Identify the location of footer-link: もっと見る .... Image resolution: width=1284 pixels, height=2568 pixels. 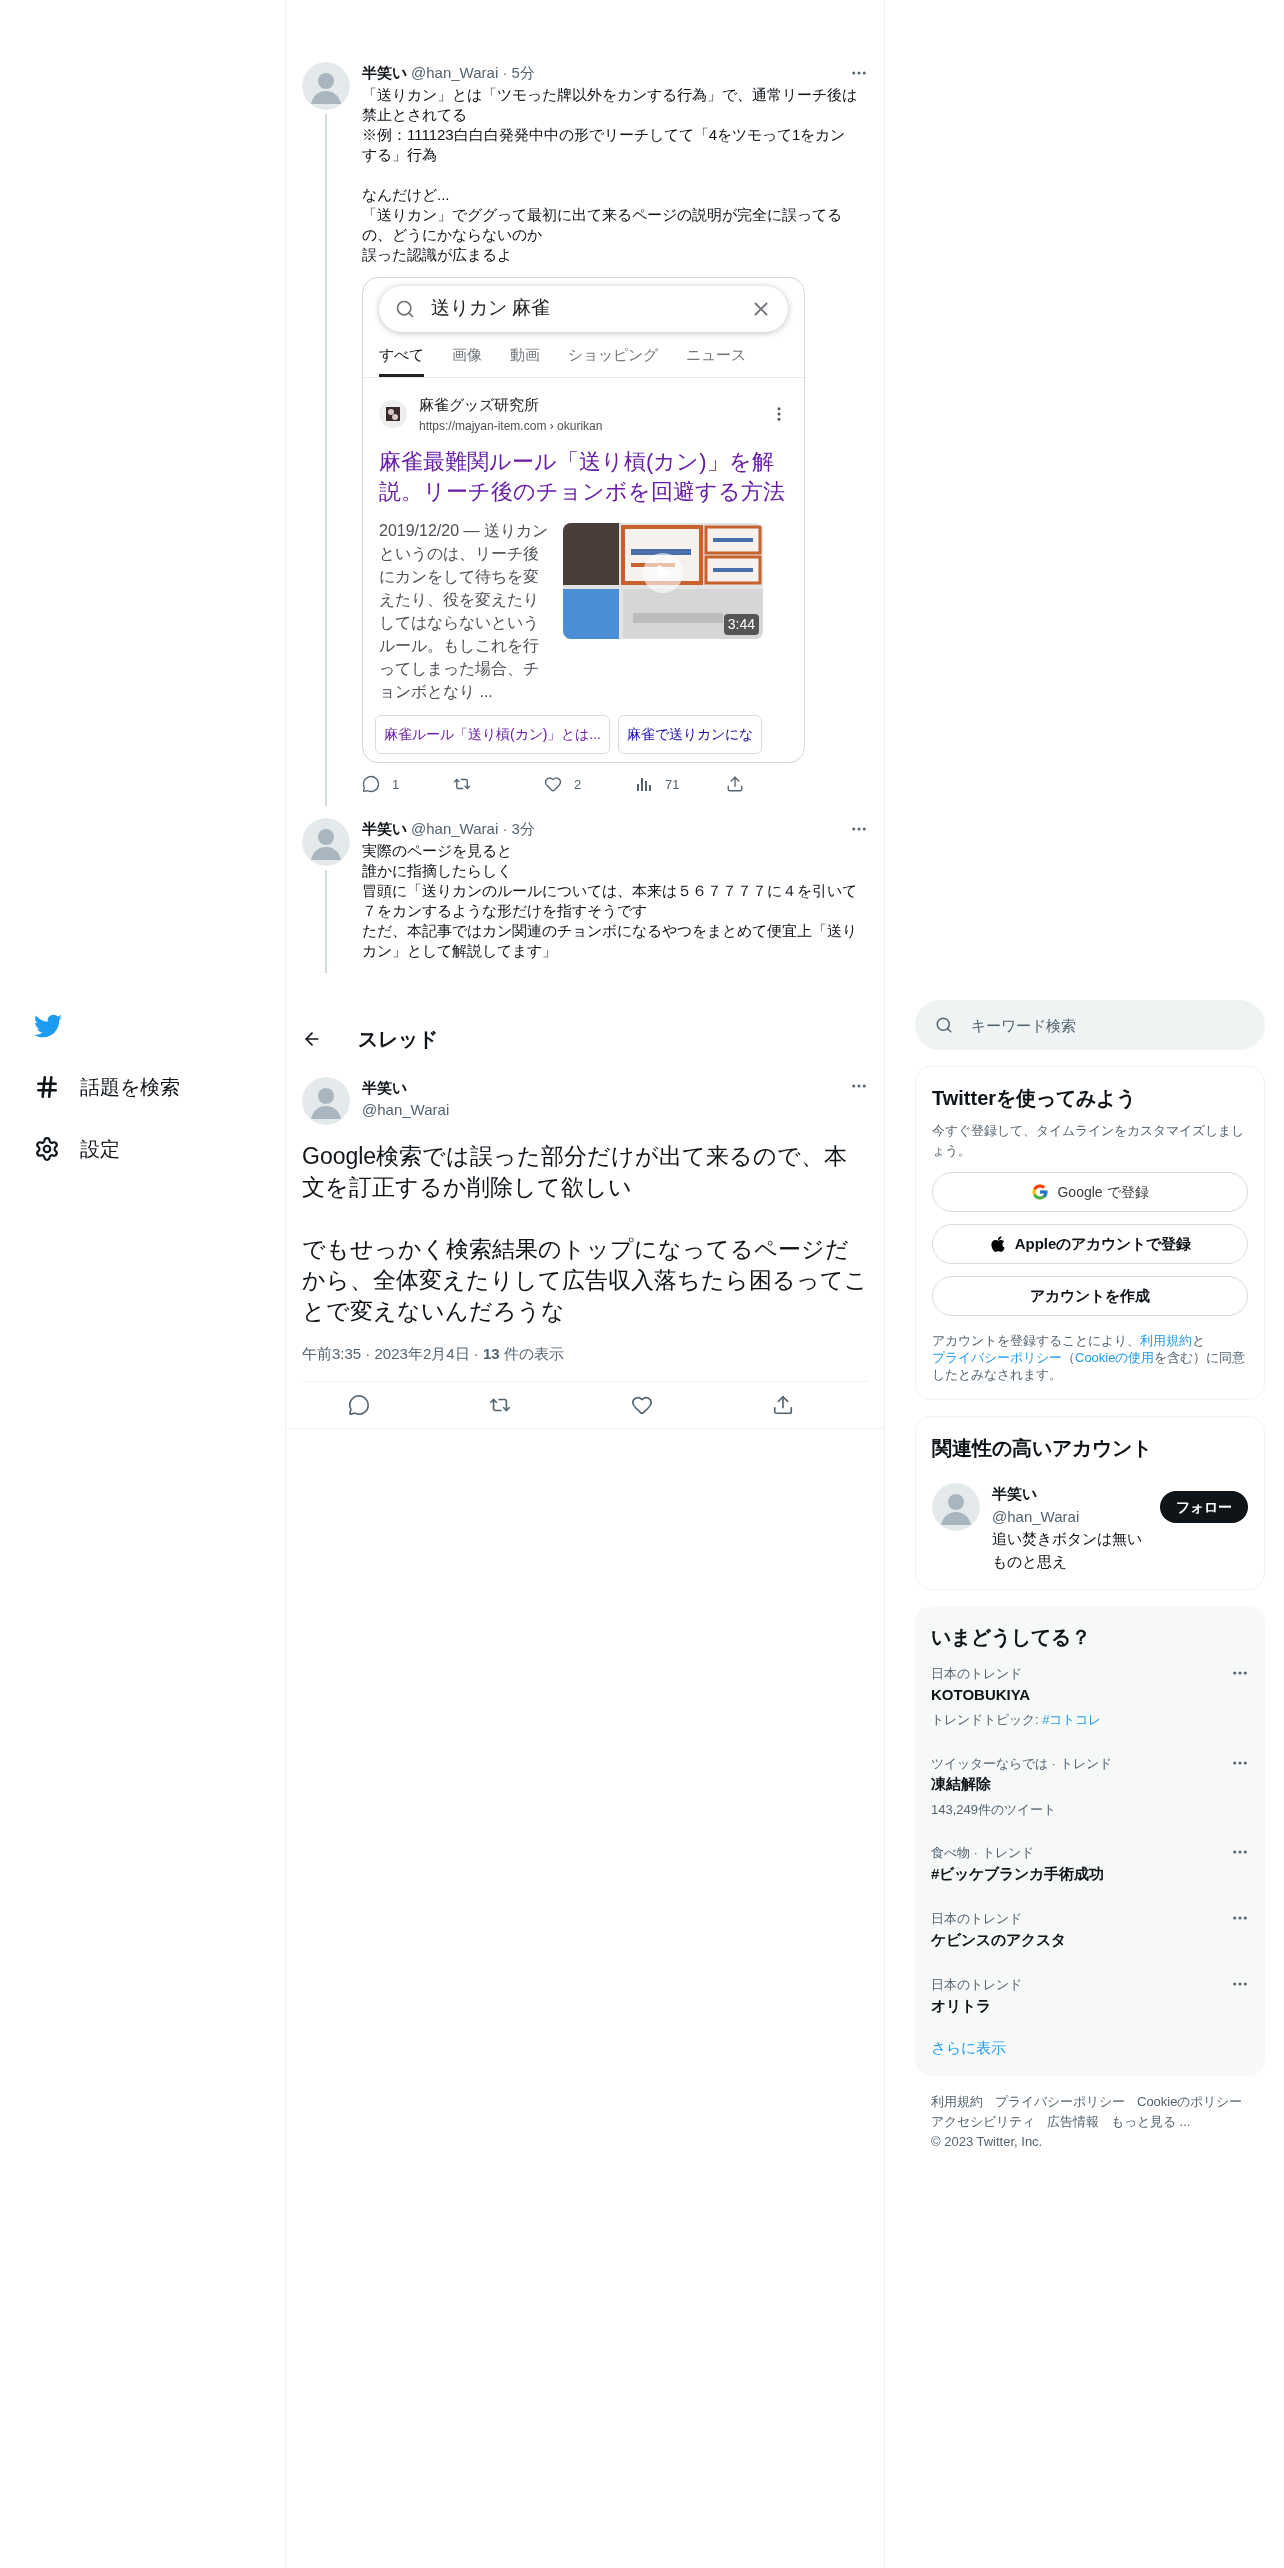
(1151, 2121).